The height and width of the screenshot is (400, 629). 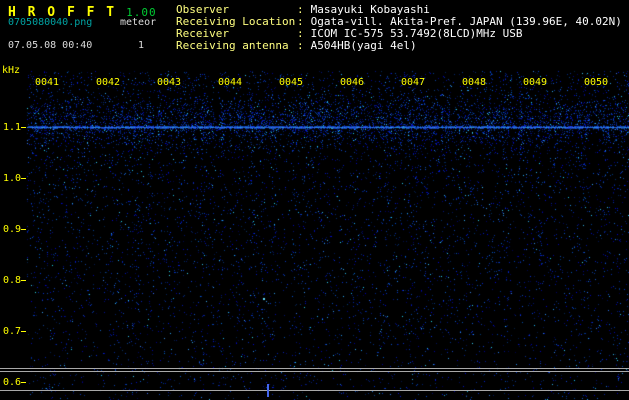 I want to click on level-panel-second-line, so click(x=314, y=371).